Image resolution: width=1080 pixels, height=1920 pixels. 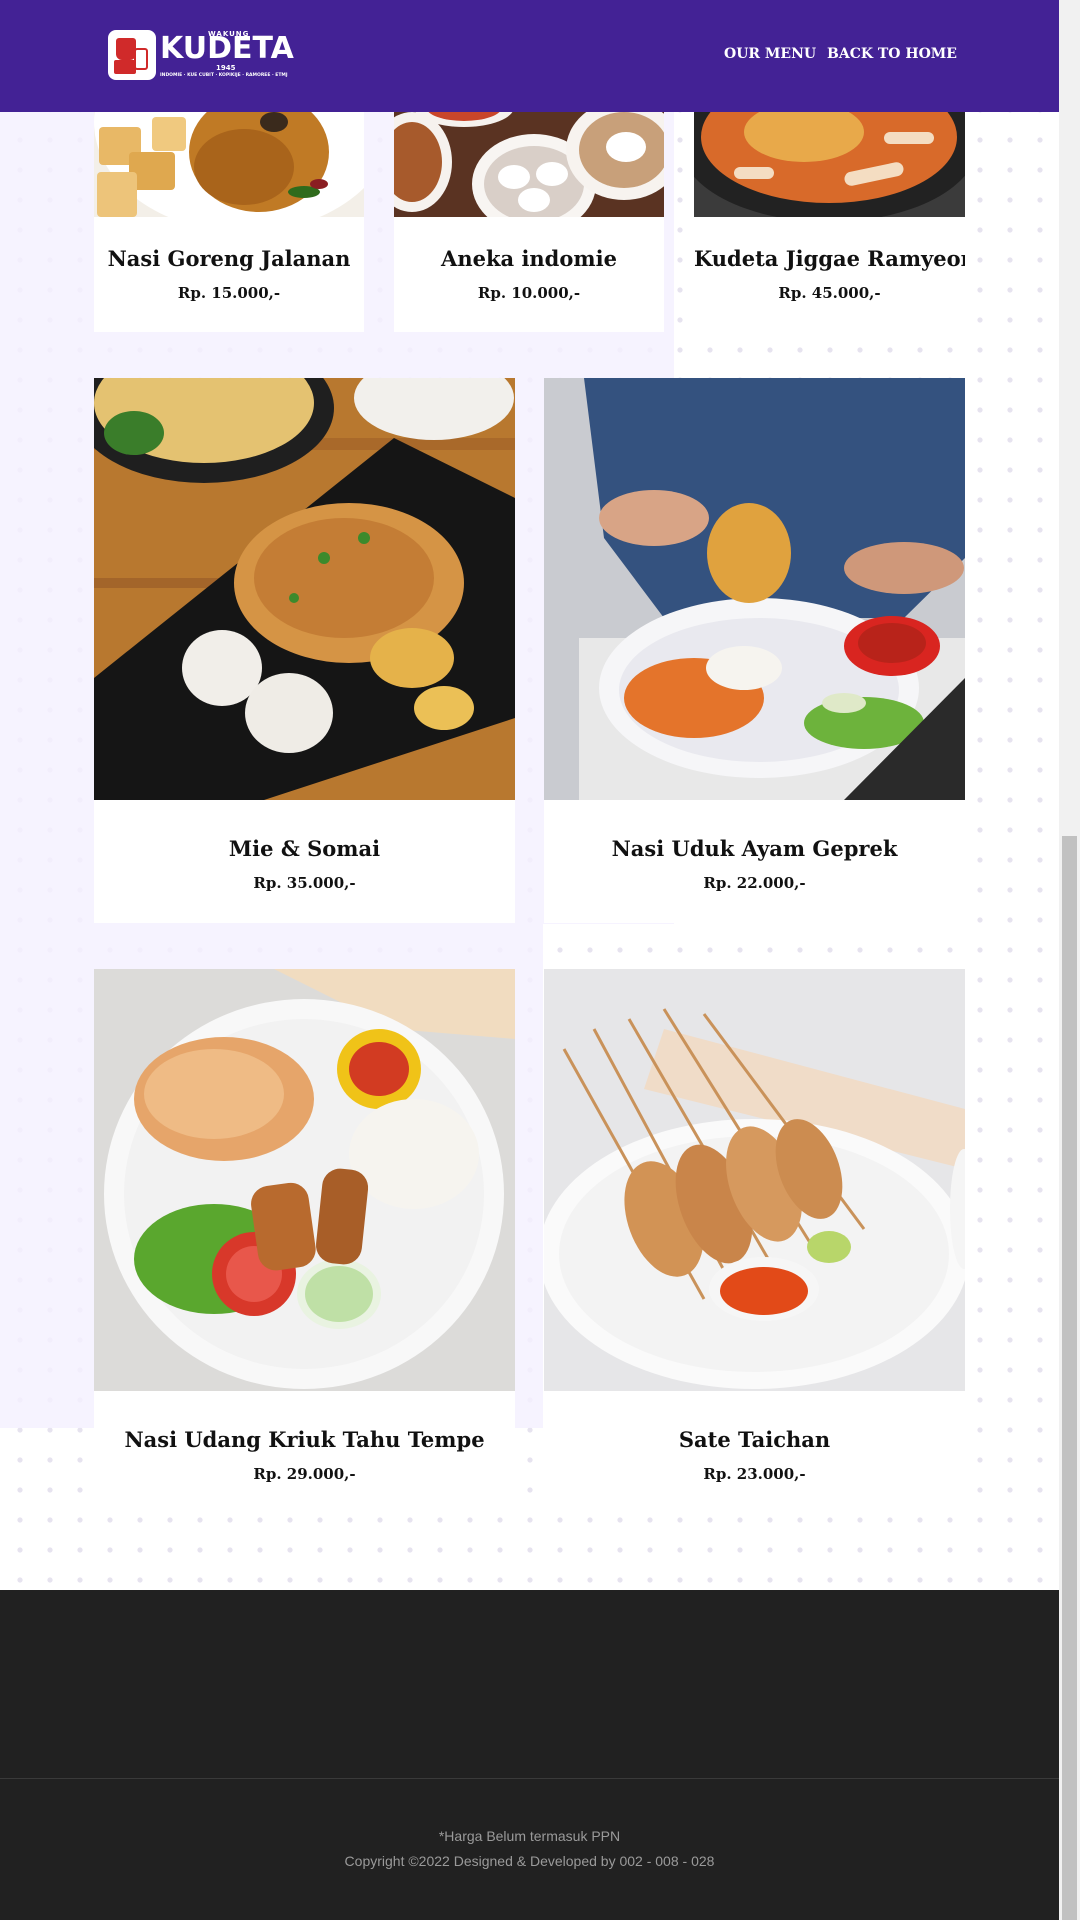 I want to click on nav-our-menu: OUR MENU, so click(x=770, y=54).